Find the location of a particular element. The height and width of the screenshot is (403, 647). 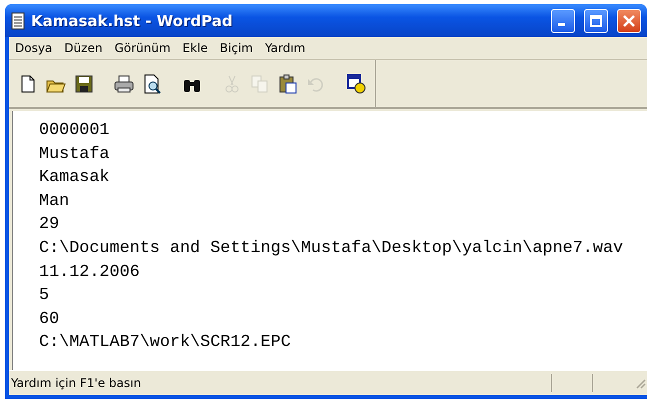

menu-item: Ekle is located at coordinates (195, 48).